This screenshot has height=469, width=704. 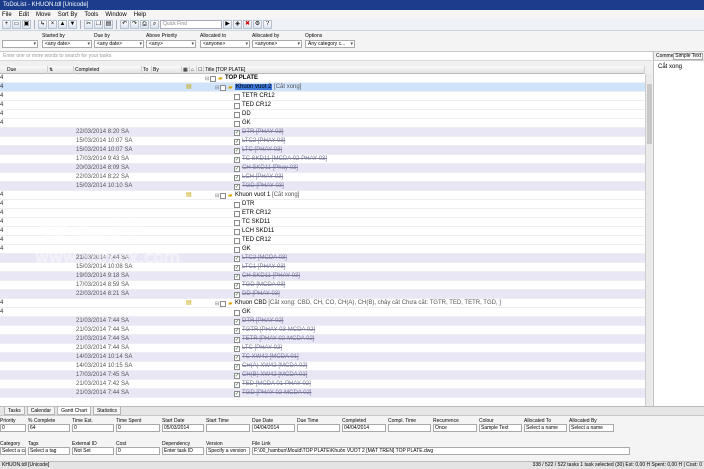 What do you see at coordinates (648, 240) in the screenshot?
I see `task-grid-scrollbar` at bounding box center [648, 240].